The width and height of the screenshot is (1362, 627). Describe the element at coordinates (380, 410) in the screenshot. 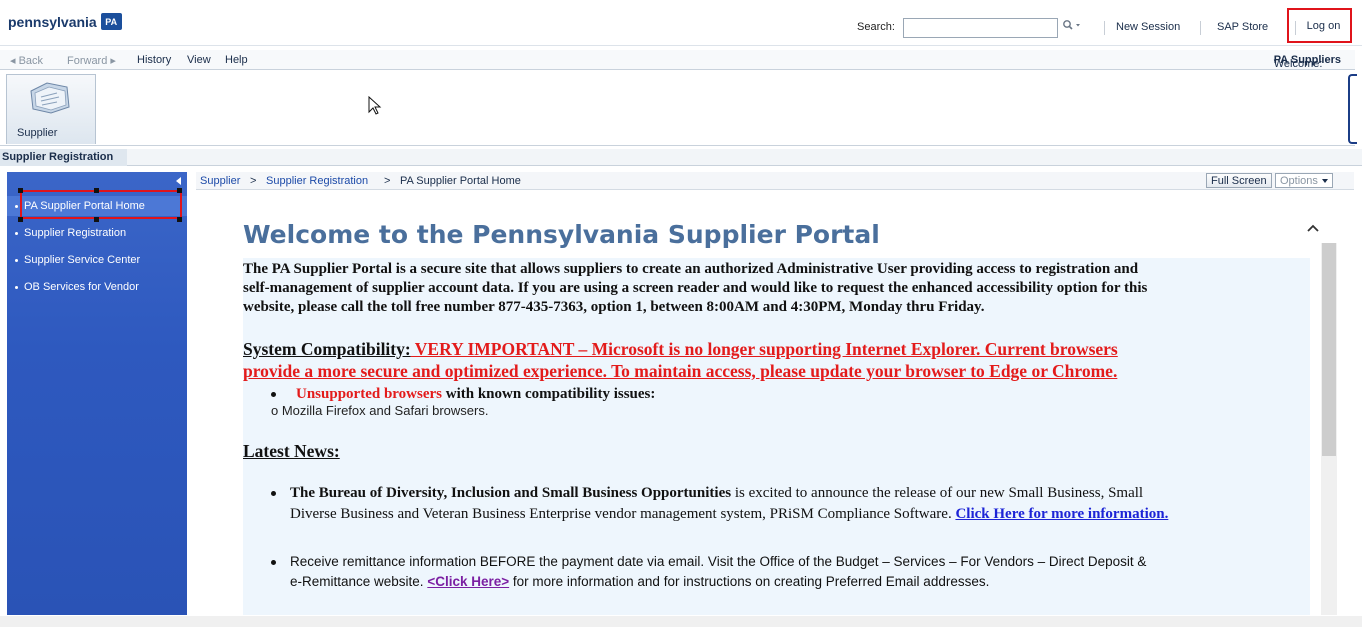

I see `unsupported-browsers-sub: o Mozilla Firefox and Safari browsers.` at that location.